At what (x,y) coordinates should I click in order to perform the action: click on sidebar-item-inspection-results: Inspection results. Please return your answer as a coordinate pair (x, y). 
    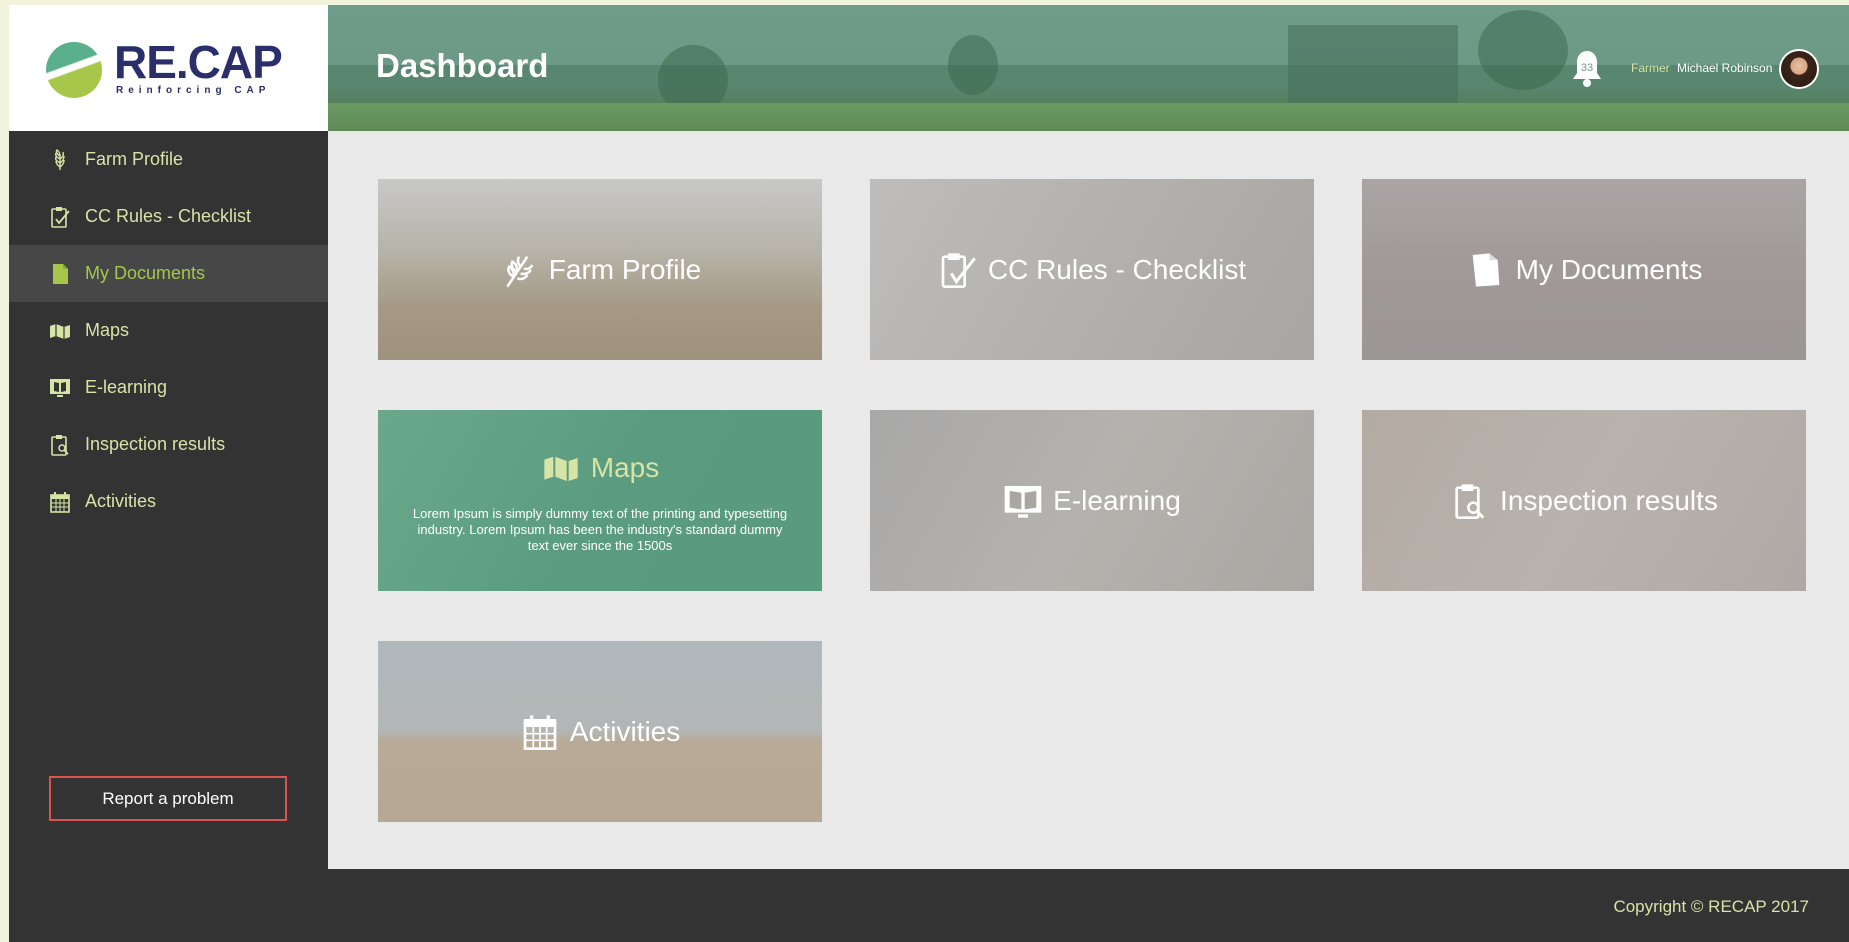
    Looking at the image, I should click on (168, 444).